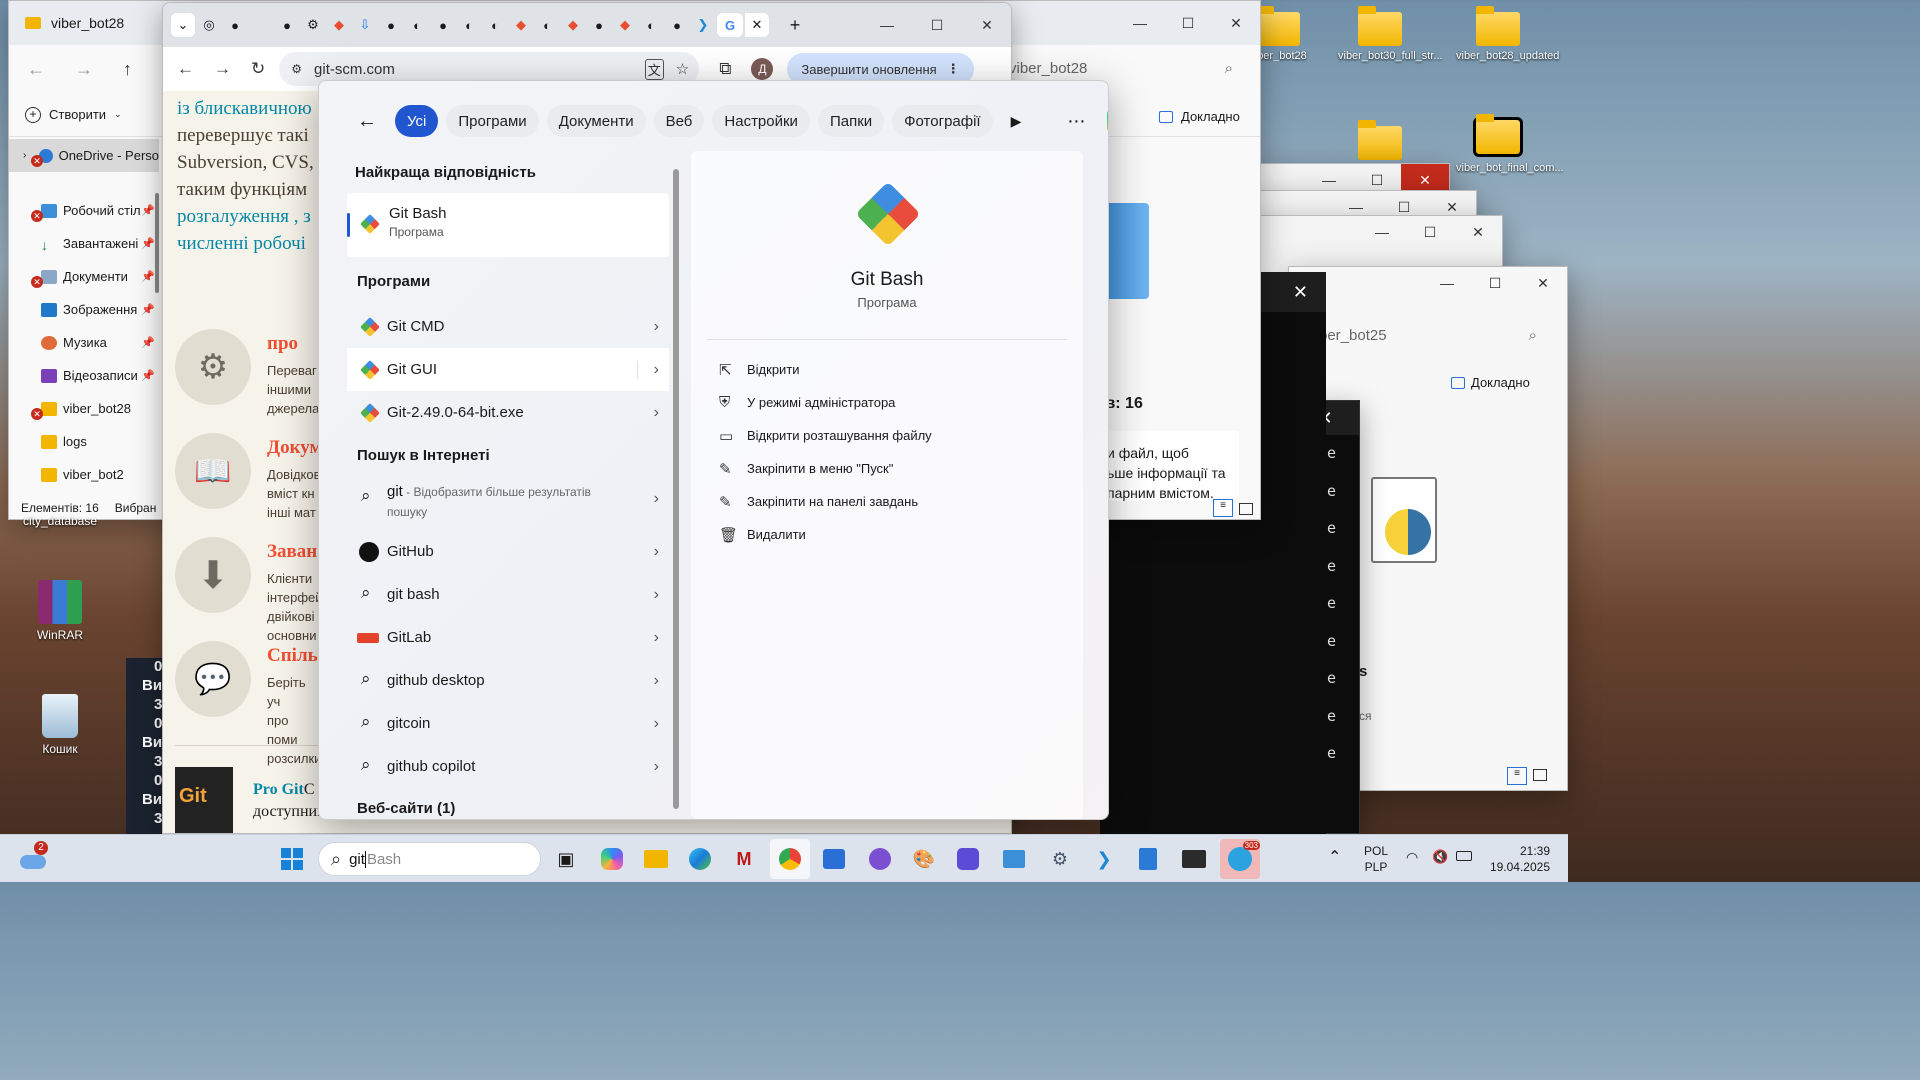 The width and height of the screenshot is (1920, 1080). What do you see at coordinates (84, 441) in the screenshot?
I see `sidebar-item-logs: logs` at bounding box center [84, 441].